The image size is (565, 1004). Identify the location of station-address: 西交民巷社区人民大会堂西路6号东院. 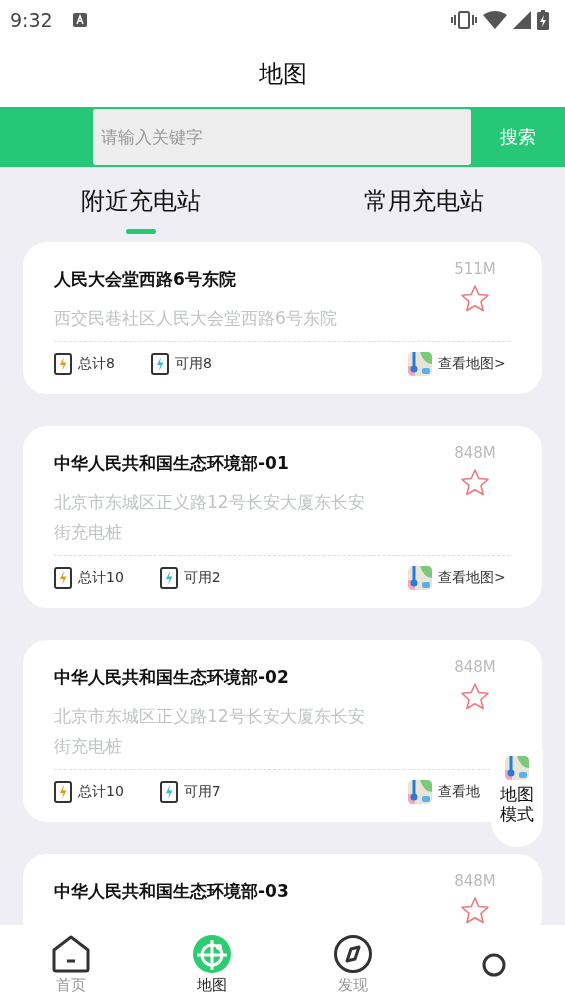
(196, 318).